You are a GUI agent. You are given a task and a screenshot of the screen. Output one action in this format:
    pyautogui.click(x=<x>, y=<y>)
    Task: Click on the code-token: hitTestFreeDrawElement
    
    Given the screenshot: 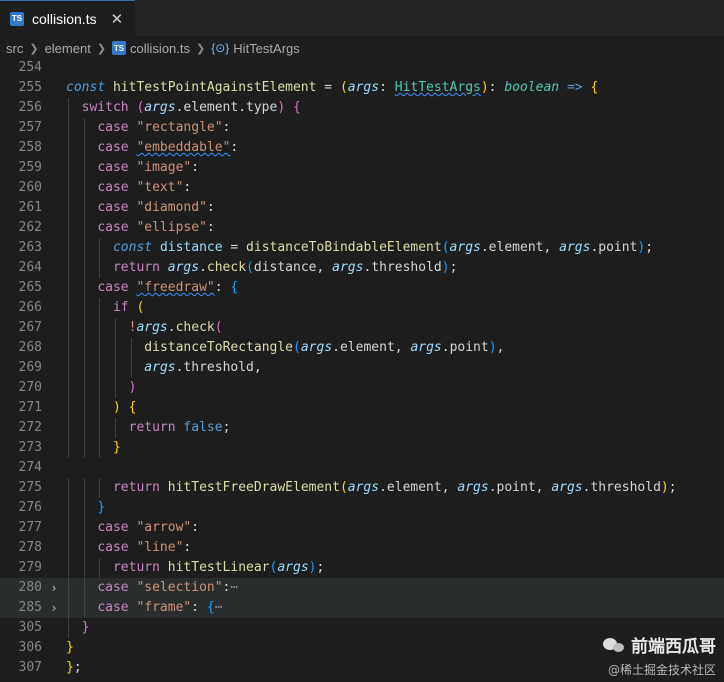 What is the action you would take?
    pyautogui.click(x=253, y=487)
    